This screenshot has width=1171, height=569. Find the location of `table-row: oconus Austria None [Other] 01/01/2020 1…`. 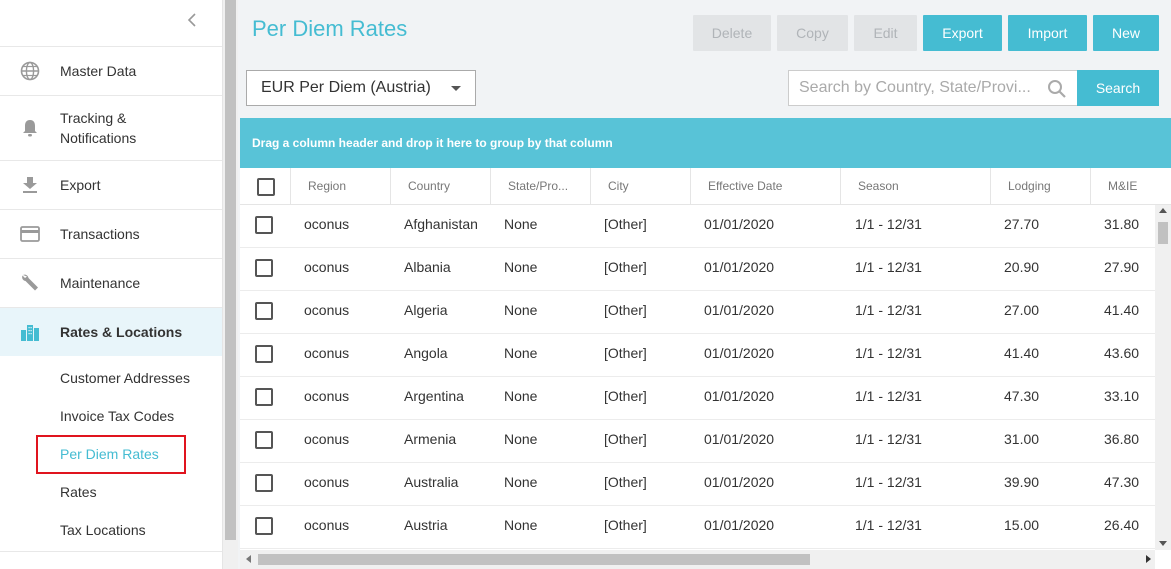

table-row: oconus Austria None [Other] 01/01/2020 1… is located at coordinates (697, 527).